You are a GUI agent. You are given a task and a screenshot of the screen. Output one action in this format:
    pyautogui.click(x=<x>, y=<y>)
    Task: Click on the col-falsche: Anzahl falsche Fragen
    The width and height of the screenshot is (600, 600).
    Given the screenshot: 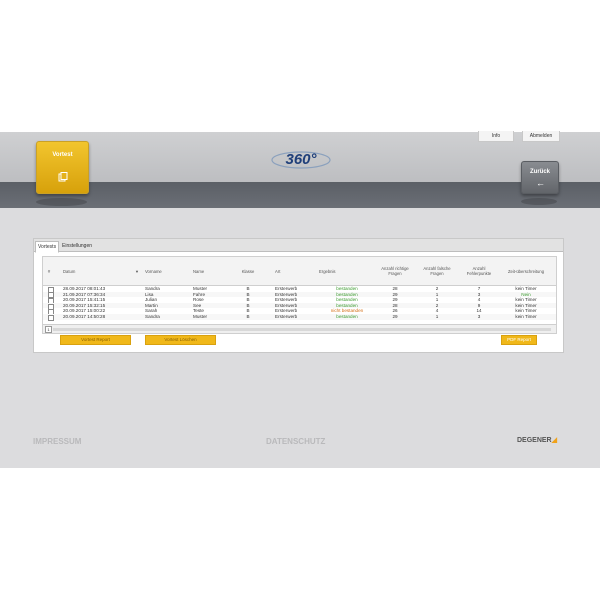 What is the action you would take?
    pyautogui.click(x=437, y=271)
    